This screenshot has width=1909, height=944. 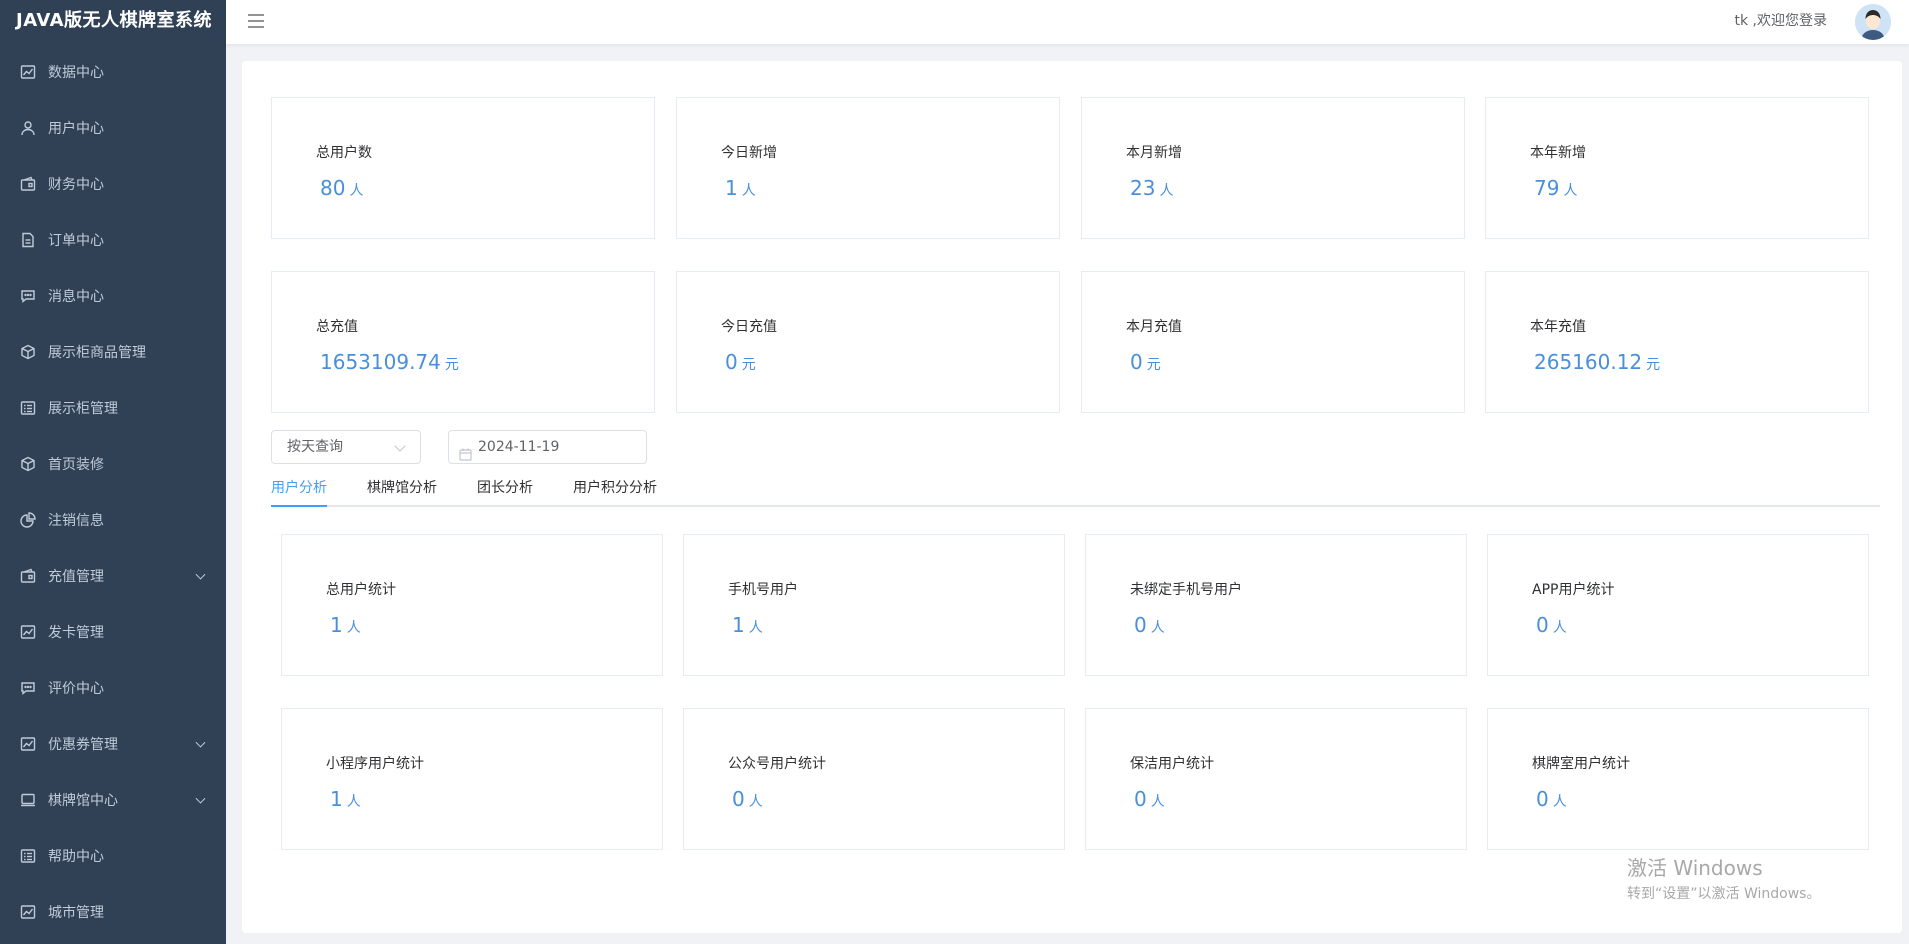 I want to click on message-icon, so click(x=28, y=296).